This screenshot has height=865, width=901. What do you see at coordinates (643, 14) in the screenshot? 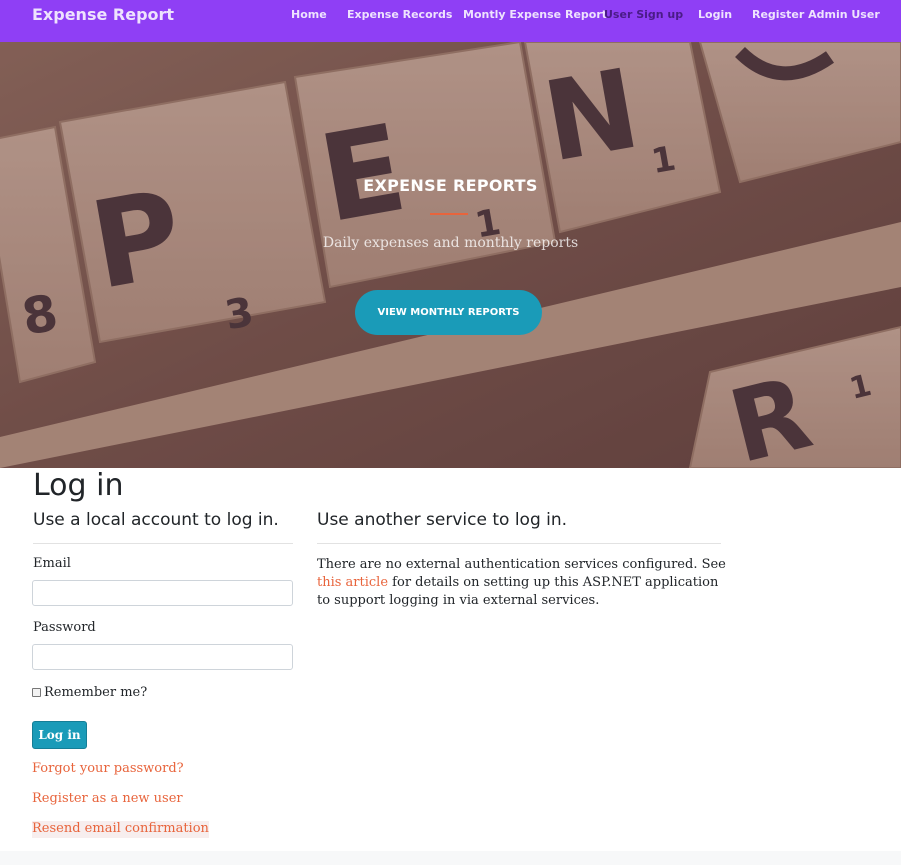
I see `nav-user-sign-up: User Sign up` at bounding box center [643, 14].